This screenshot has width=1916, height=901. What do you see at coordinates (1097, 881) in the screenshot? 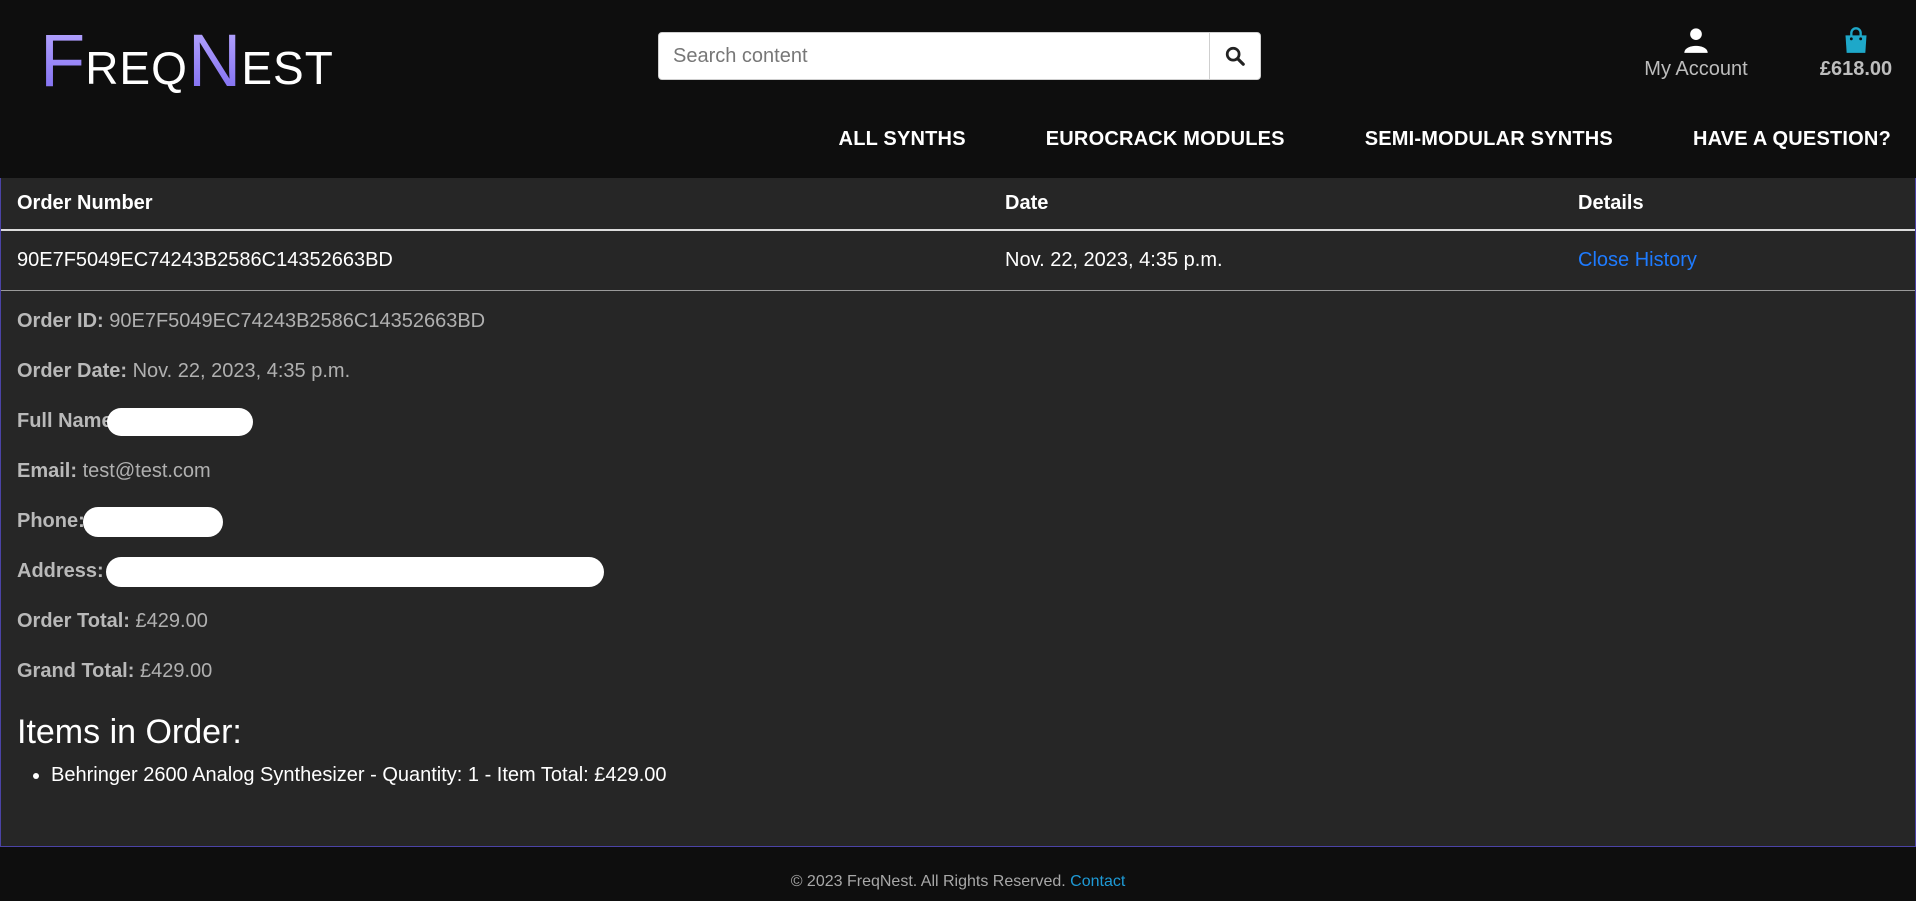
I see `contact-link: Contact` at bounding box center [1097, 881].